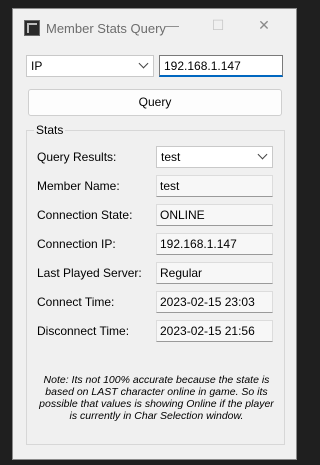 The image size is (320, 465). What do you see at coordinates (214, 331) in the screenshot?
I see `disconnect-time-field: 2023-02-15 21:56` at bounding box center [214, 331].